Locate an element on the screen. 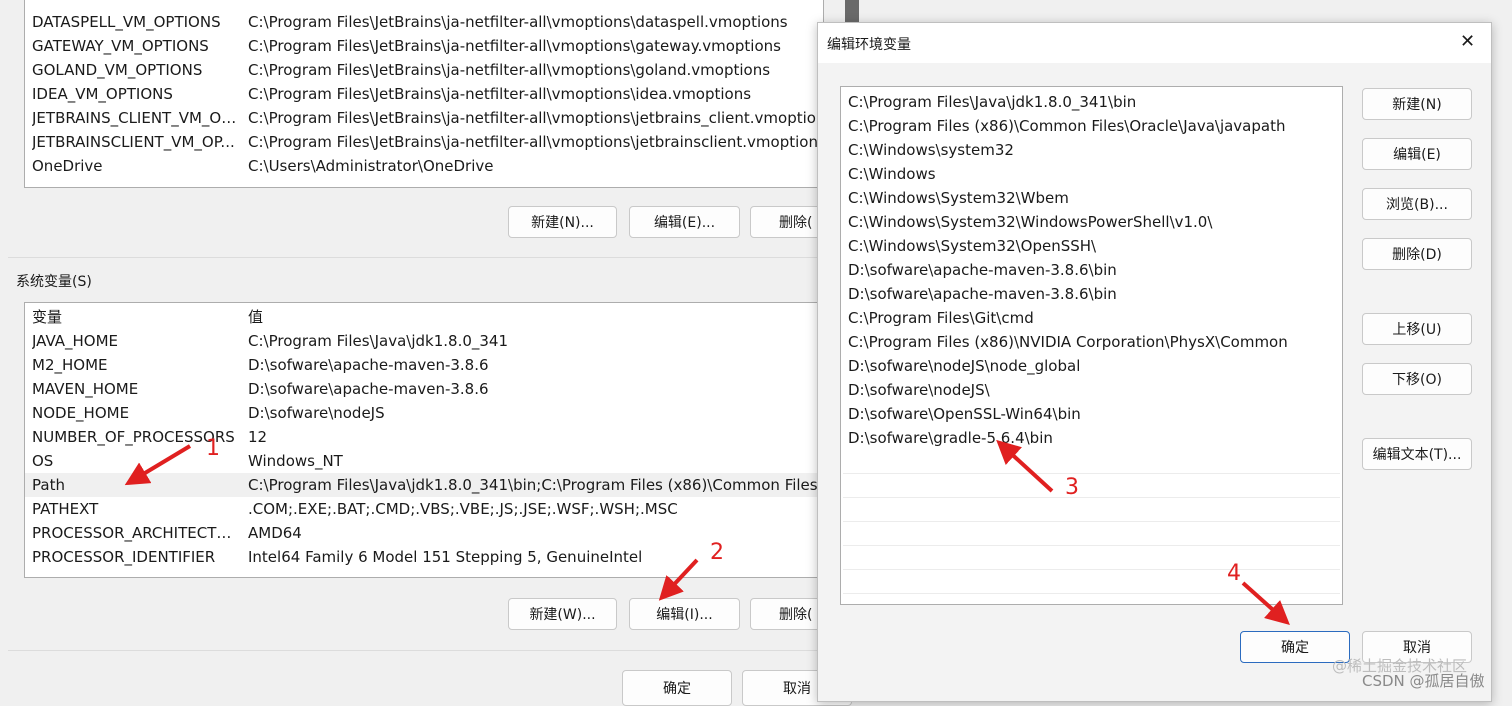 The width and height of the screenshot is (1512, 706). watermark-line-2: CSDN @孤居自傲 is located at coordinates (1423, 681).